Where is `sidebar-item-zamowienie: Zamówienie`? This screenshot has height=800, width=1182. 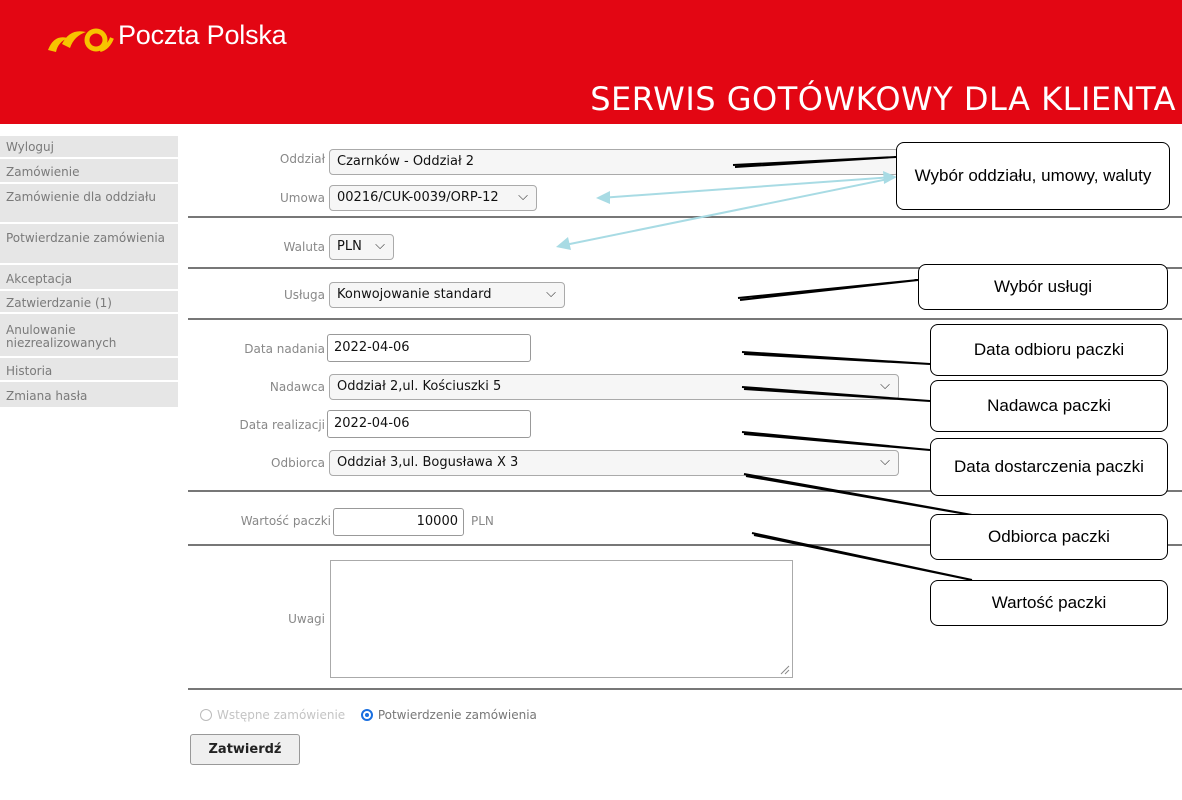
sidebar-item-zamowienie: Zamówienie is located at coordinates (89, 171).